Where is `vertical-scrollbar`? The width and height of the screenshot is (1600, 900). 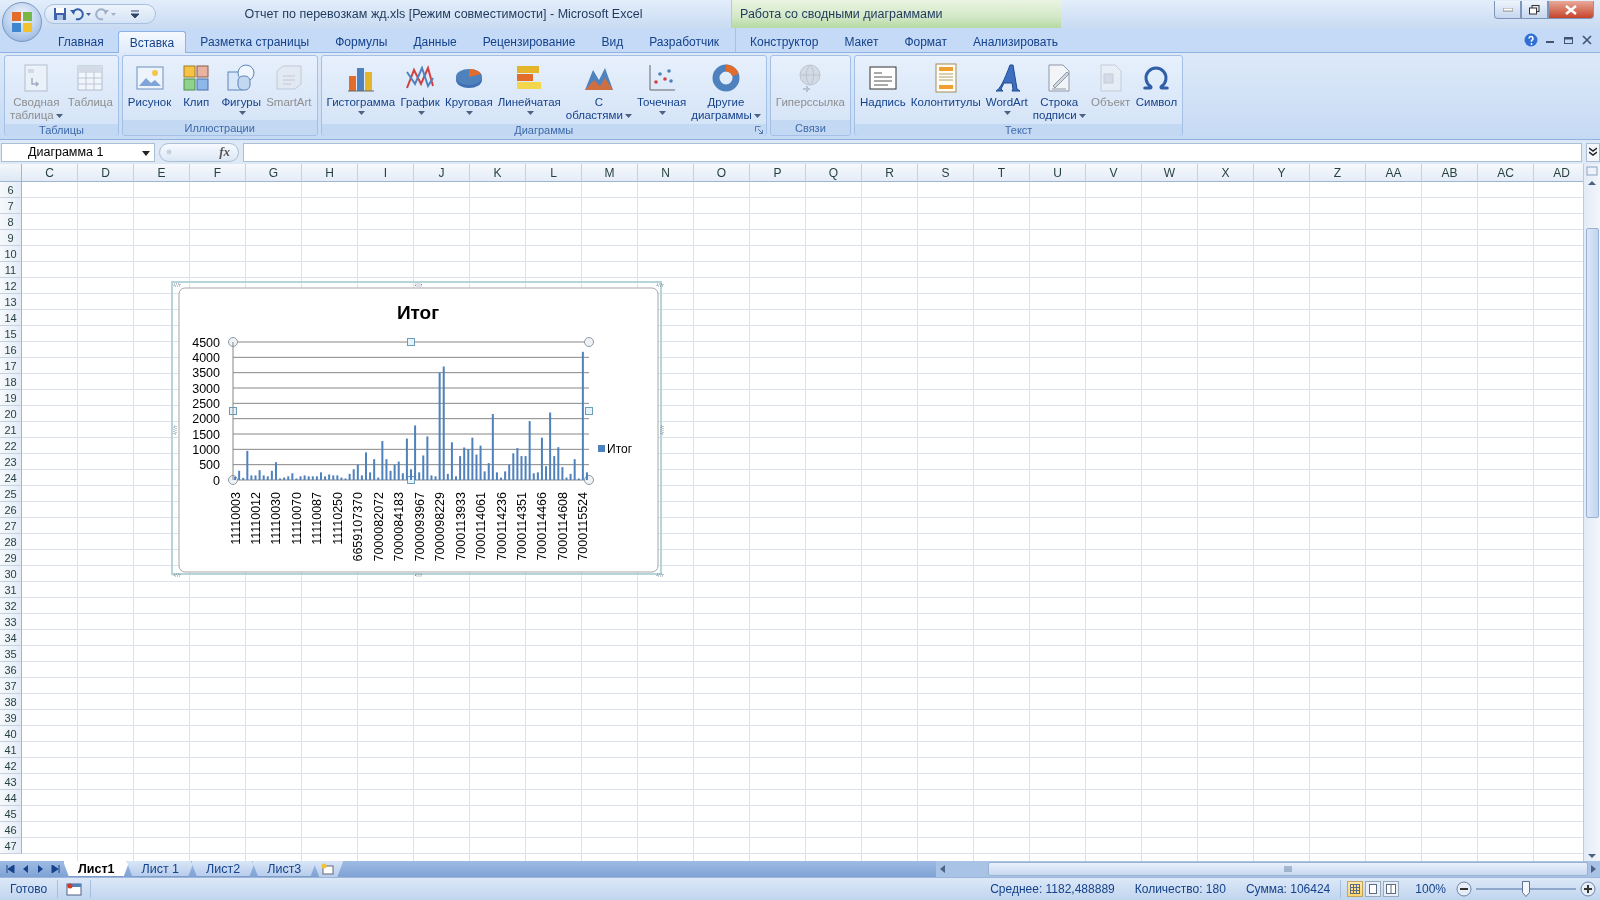 vertical-scrollbar is located at coordinates (1591, 512).